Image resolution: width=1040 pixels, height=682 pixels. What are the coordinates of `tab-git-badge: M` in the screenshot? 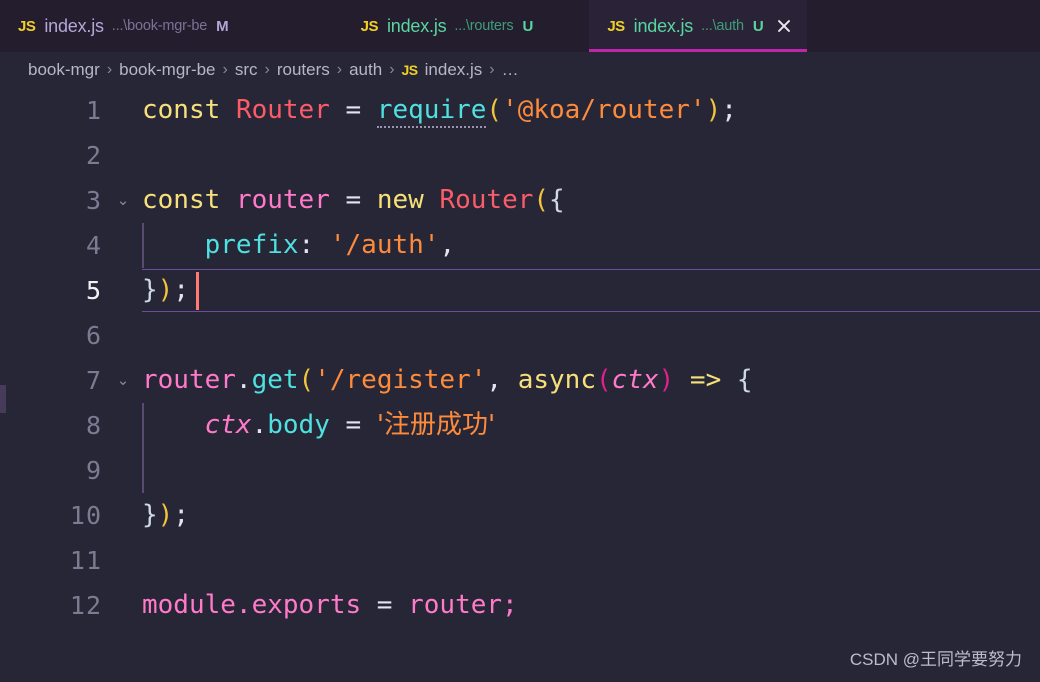 It's located at (222, 26).